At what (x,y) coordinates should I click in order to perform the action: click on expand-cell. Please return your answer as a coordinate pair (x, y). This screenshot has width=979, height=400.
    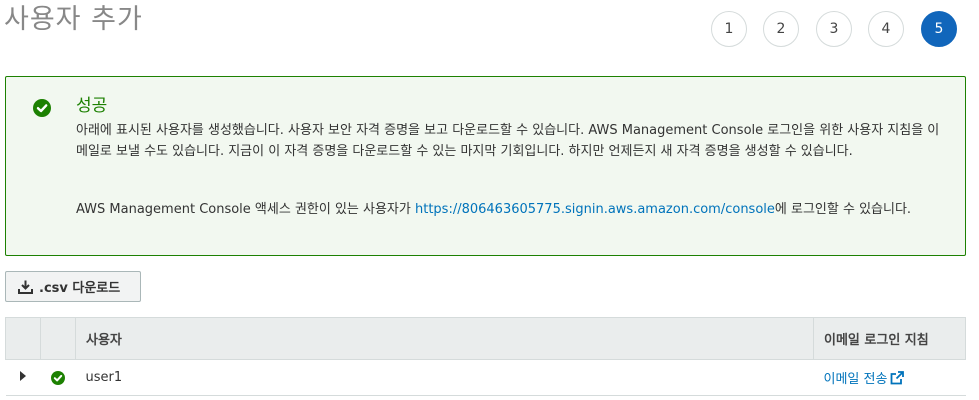
    Looking at the image, I should click on (23, 377).